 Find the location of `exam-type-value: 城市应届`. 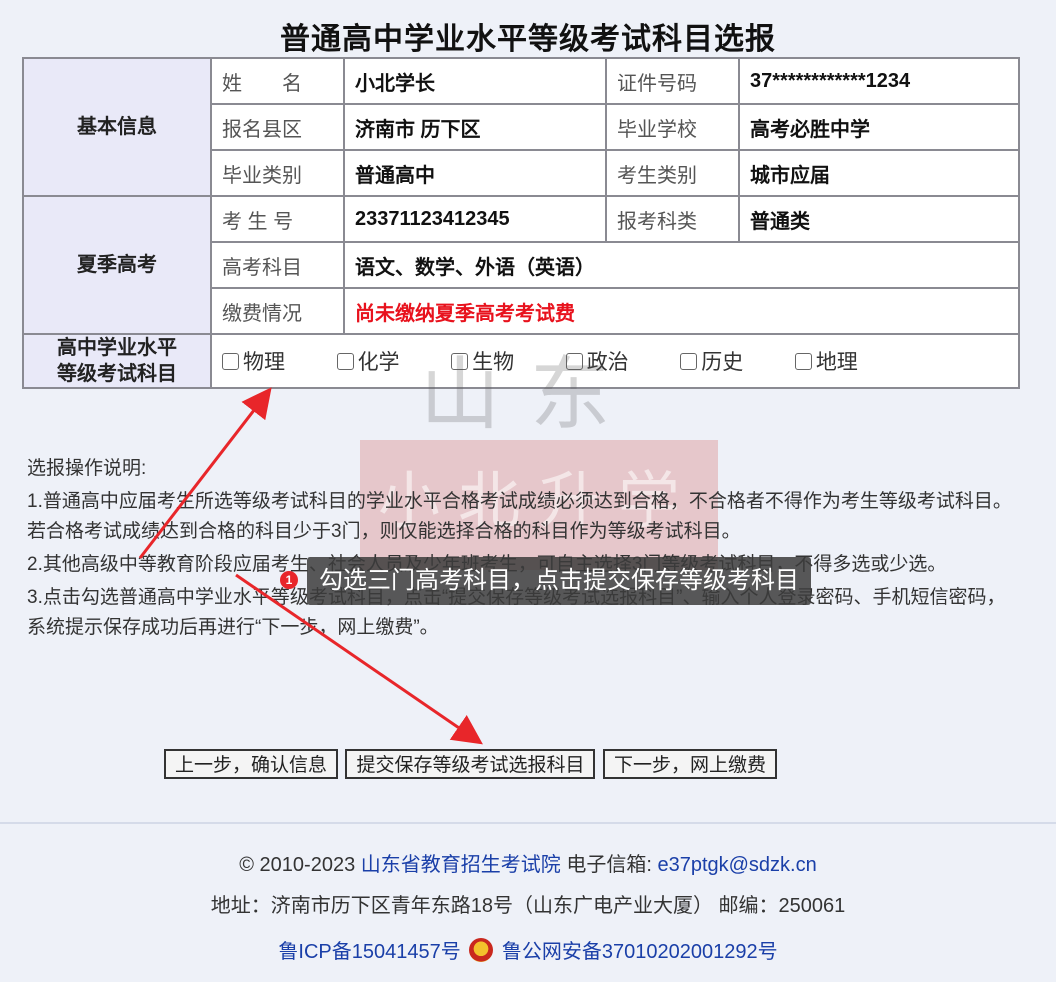

exam-type-value: 城市应届 is located at coordinates (879, 173).